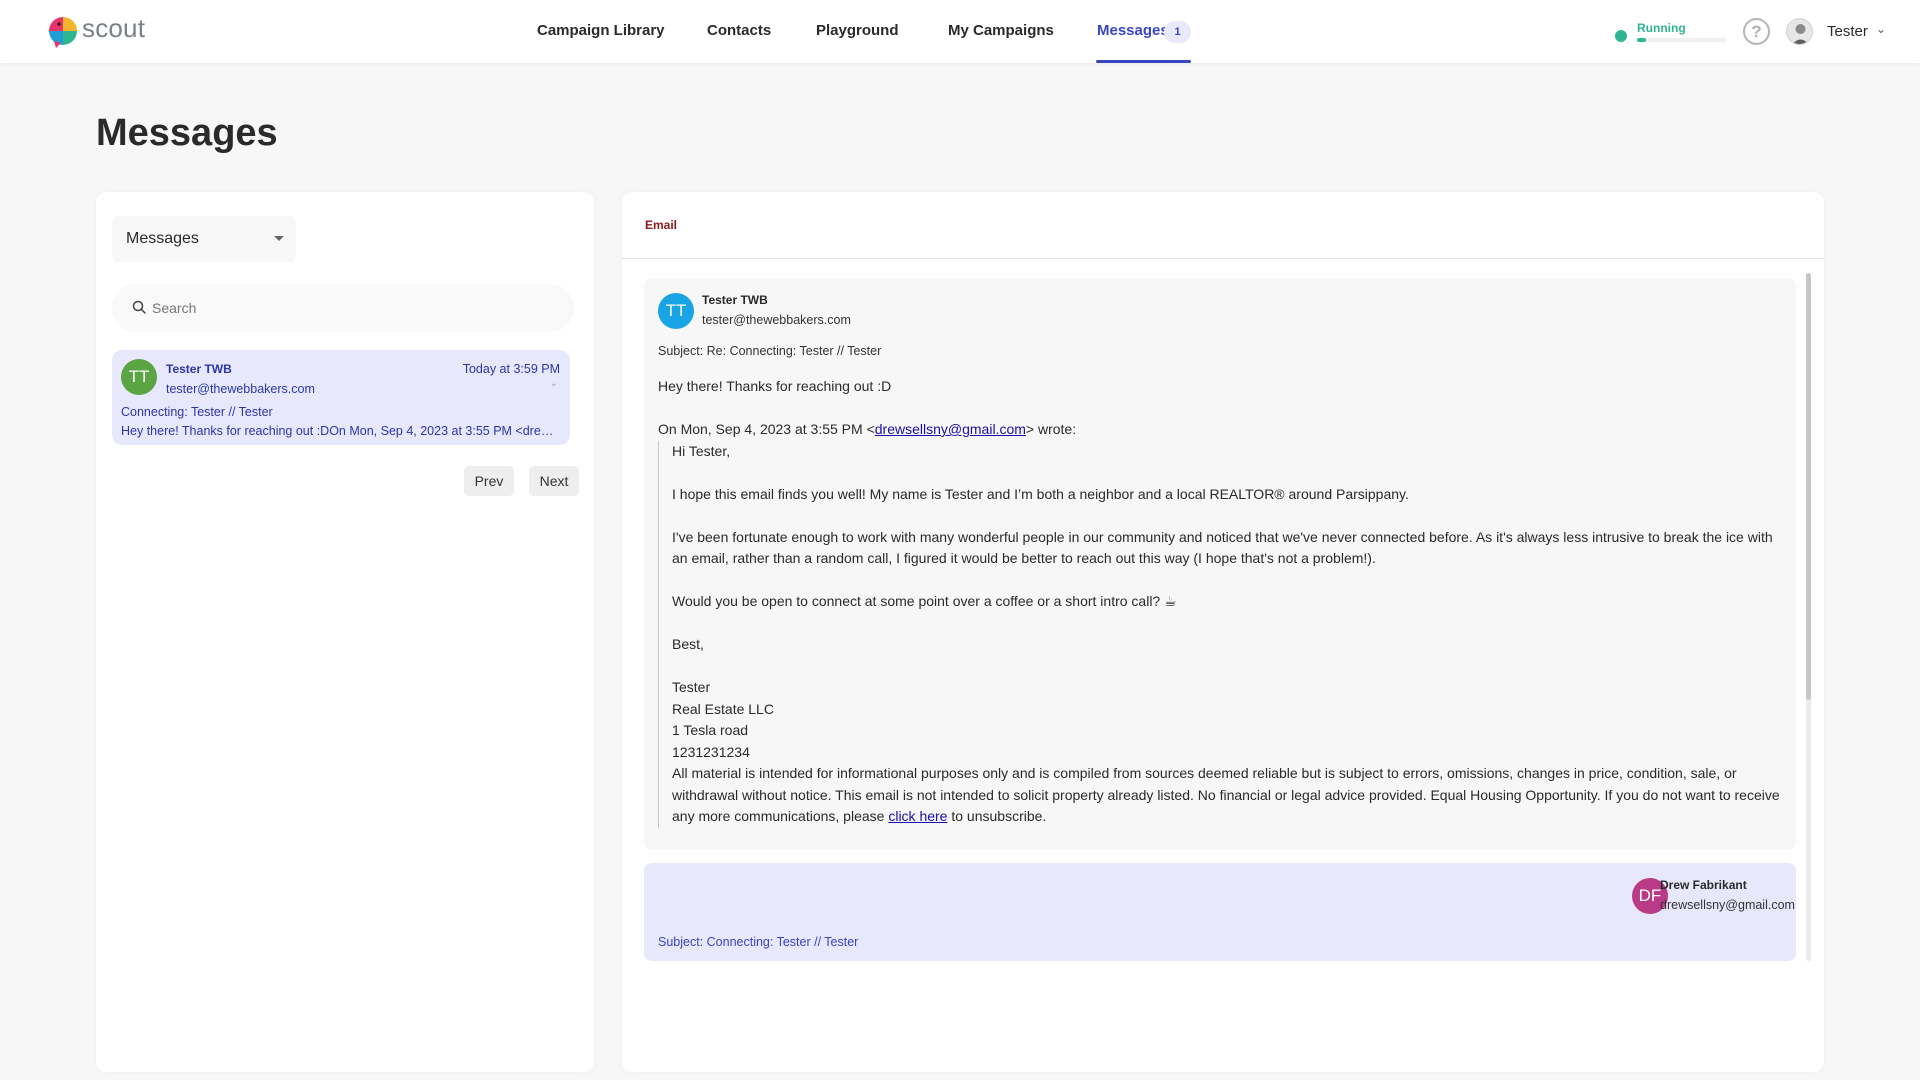 This screenshot has width=1920, height=1080. What do you see at coordinates (710, 730) in the screenshot?
I see `signature-address: 1 Tesla road` at bounding box center [710, 730].